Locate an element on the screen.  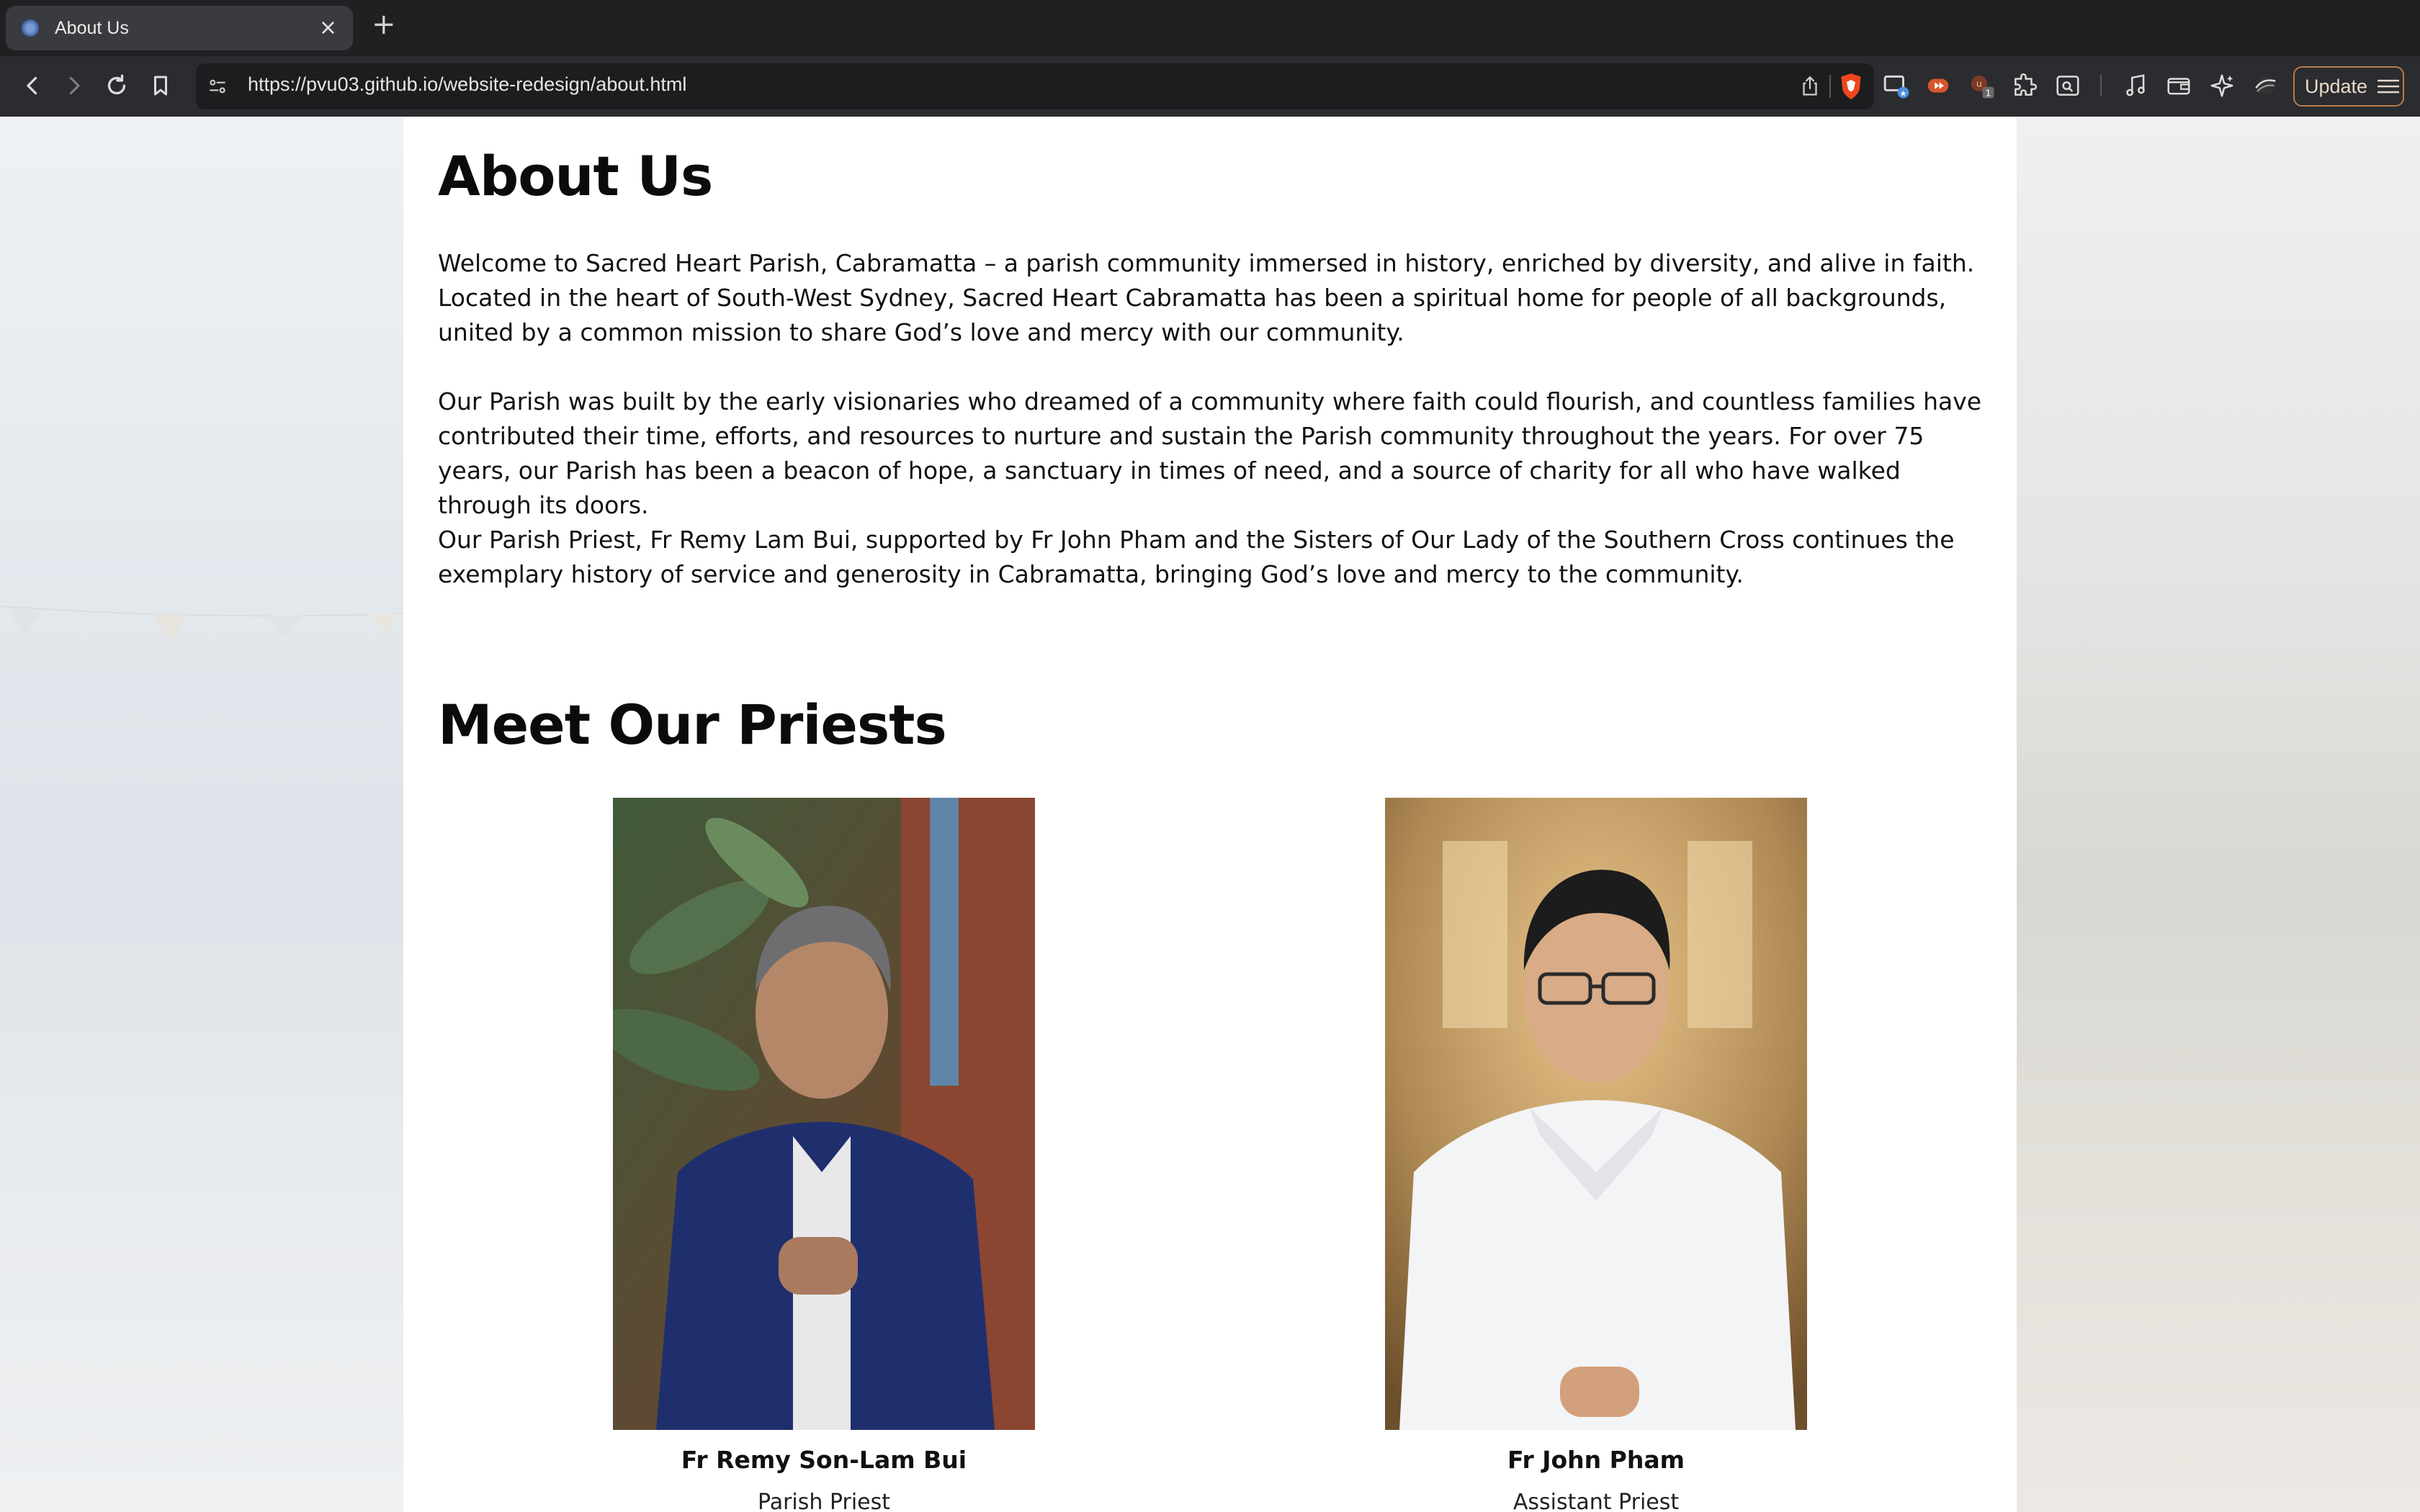
update-menu-button: Update is located at coordinates (2348, 86).